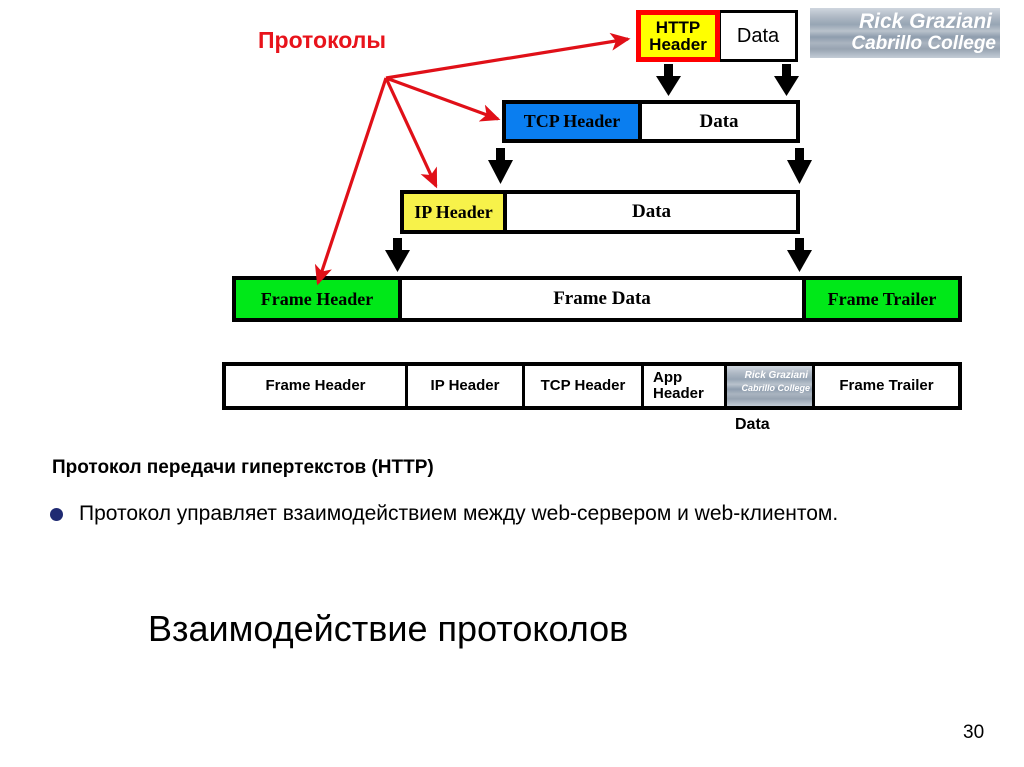 Image resolution: width=1024 pixels, height=767 pixels. I want to click on tcp-header-cell: TCP Header, so click(574, 121).